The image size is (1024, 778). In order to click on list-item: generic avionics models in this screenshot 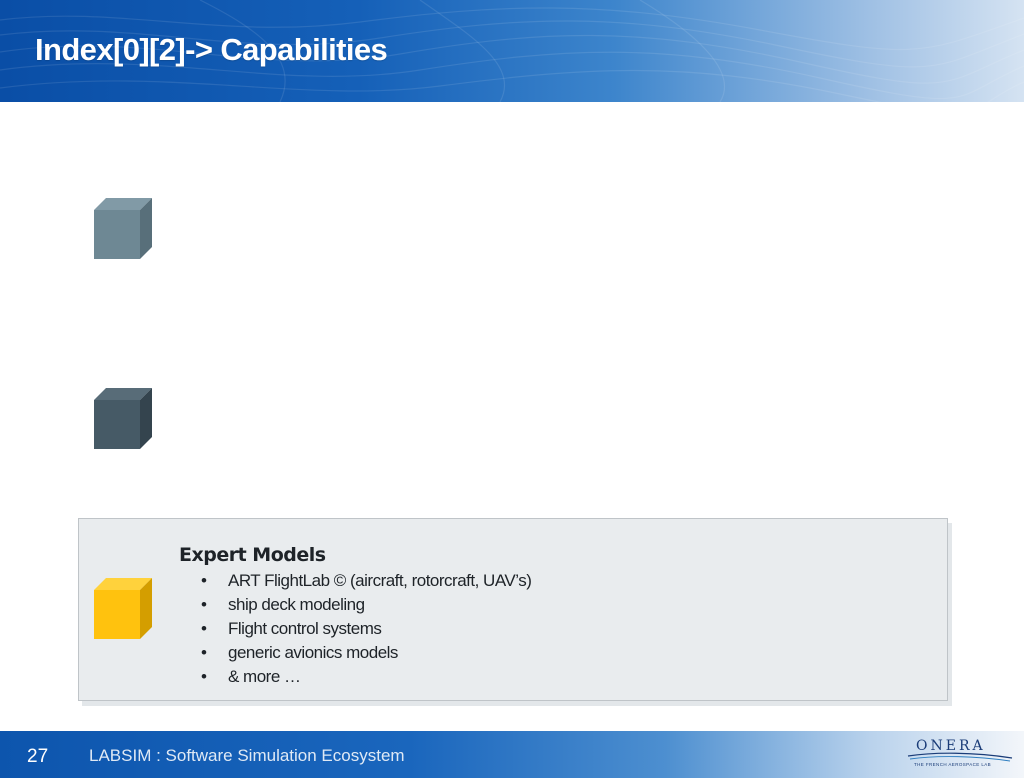, I will do `click(366, 653)`.